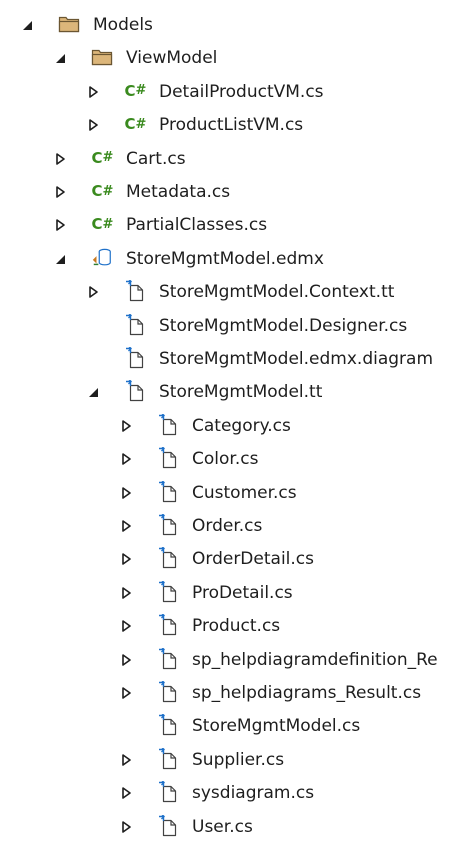 This screenshot has height=844, width=469. Describe the element at coordinates (242, 592) in the screenshot. I see `tree-item-label: ProDetail.cs` at that location.